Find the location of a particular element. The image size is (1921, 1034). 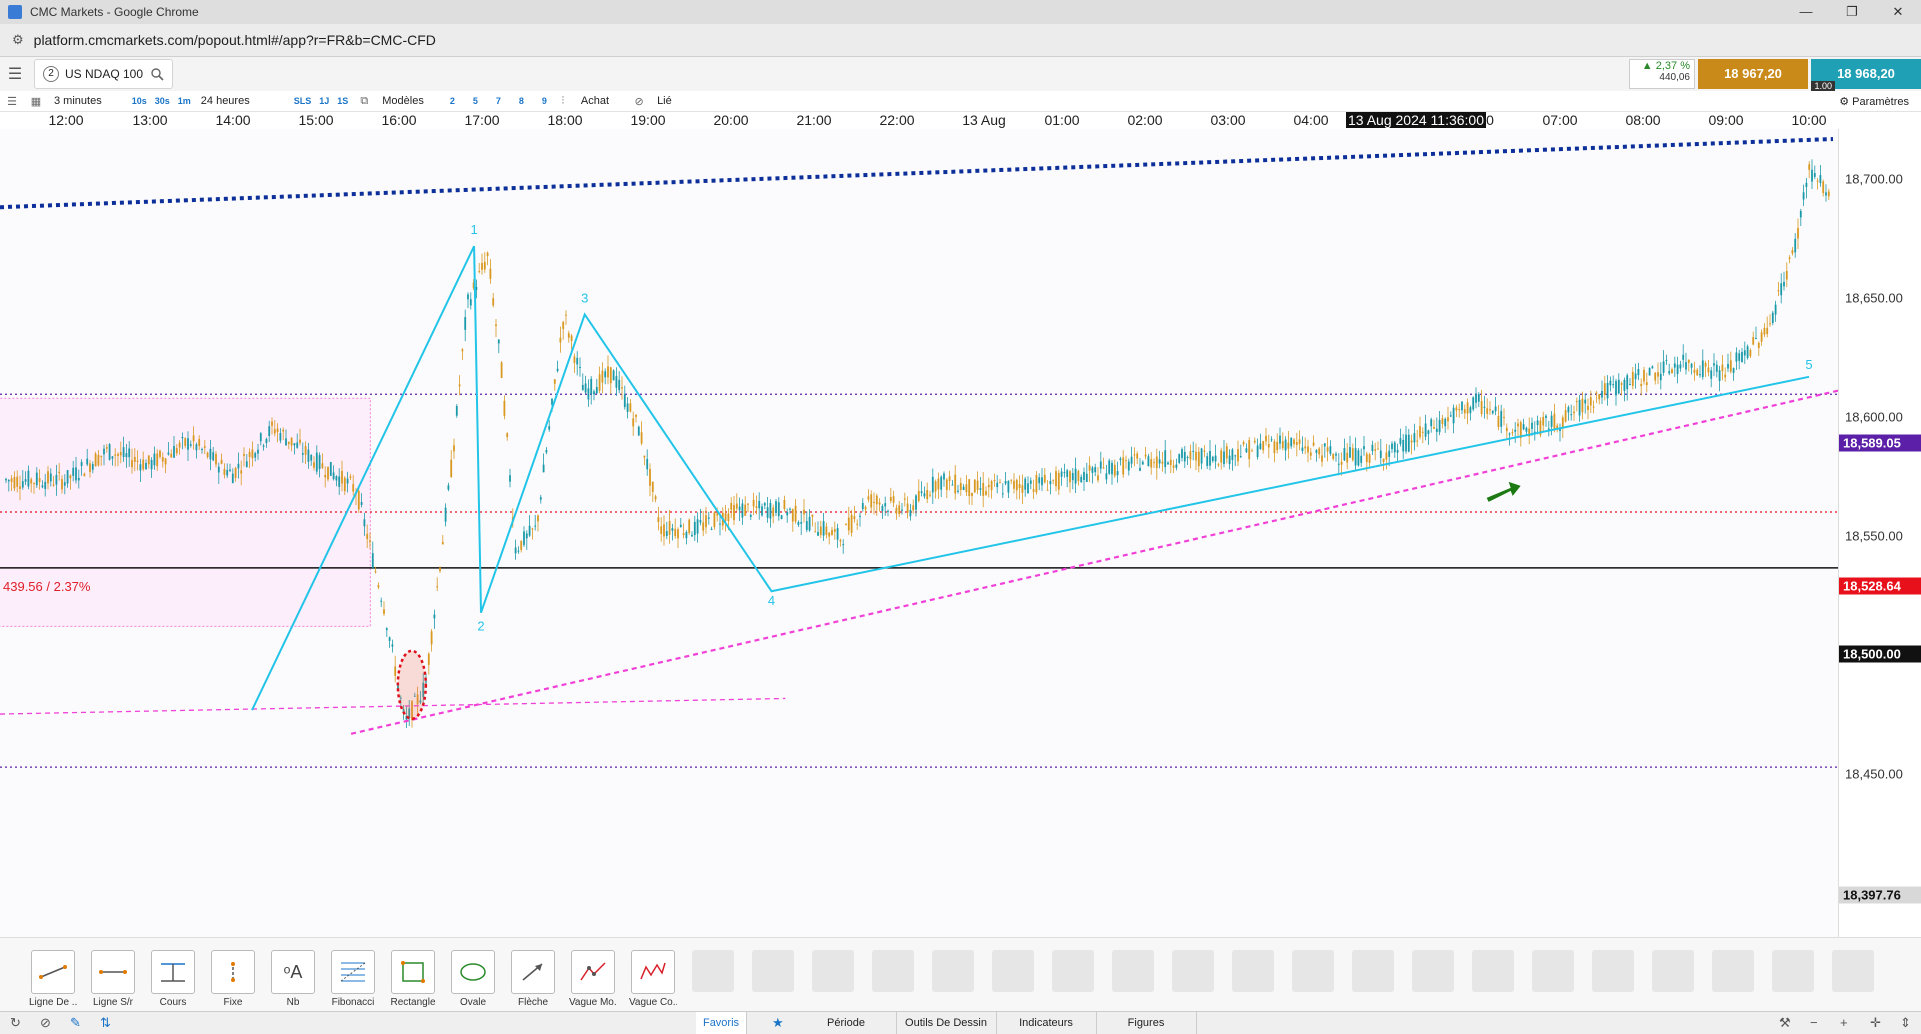

fit-icon: ⇕ is located at coordinates (1905, 1023).